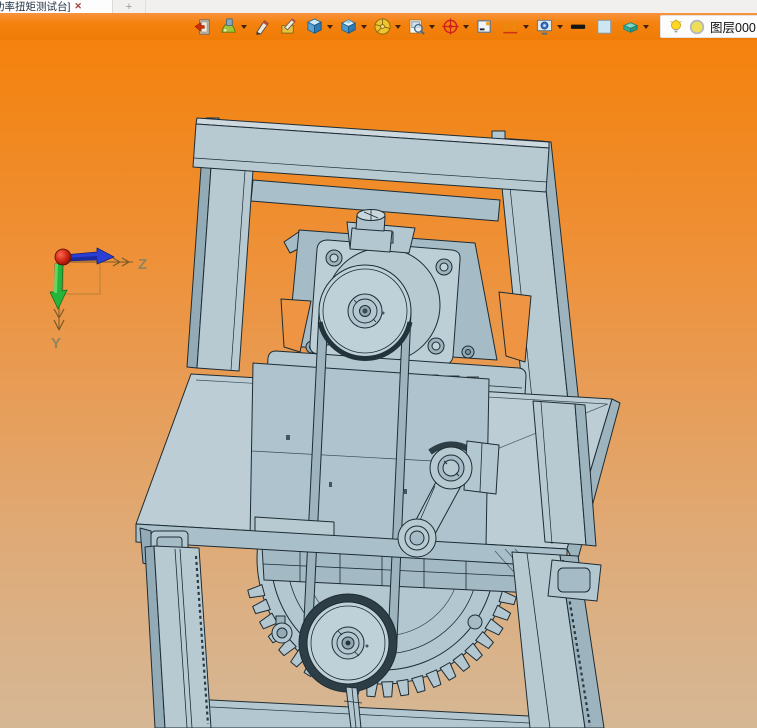  I want to click on driven-pulley, so click(348, 643).